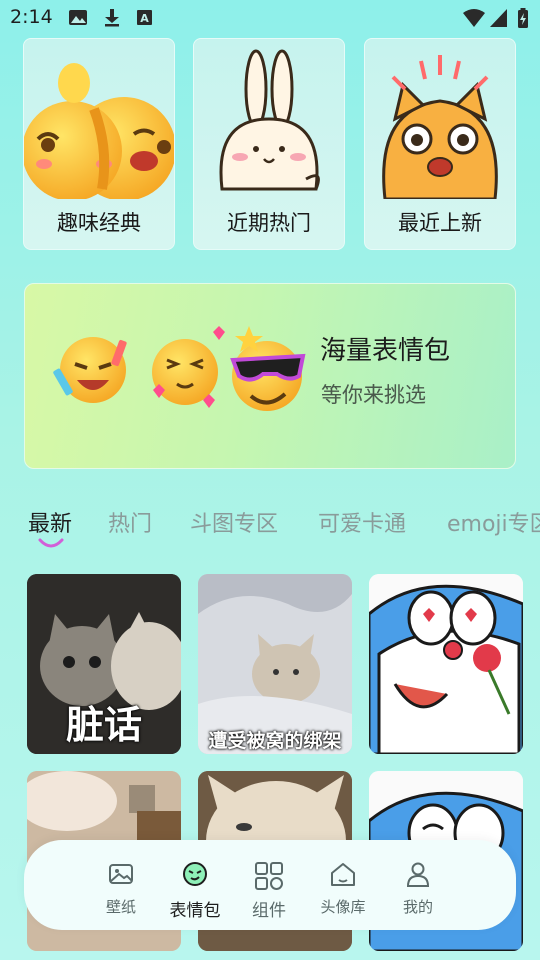  I want to click on emoji-group-icon, so click(179, 368).